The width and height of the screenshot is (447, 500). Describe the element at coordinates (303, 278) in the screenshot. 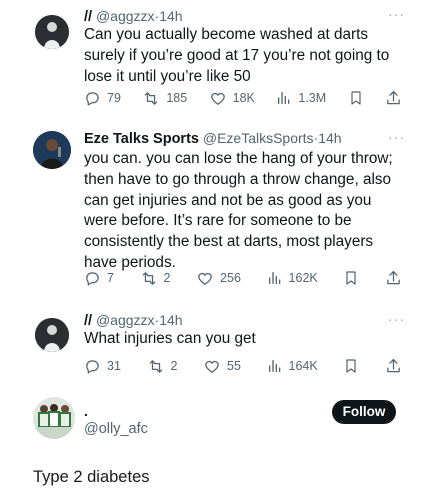

I see `view-count: 162K` at that location.